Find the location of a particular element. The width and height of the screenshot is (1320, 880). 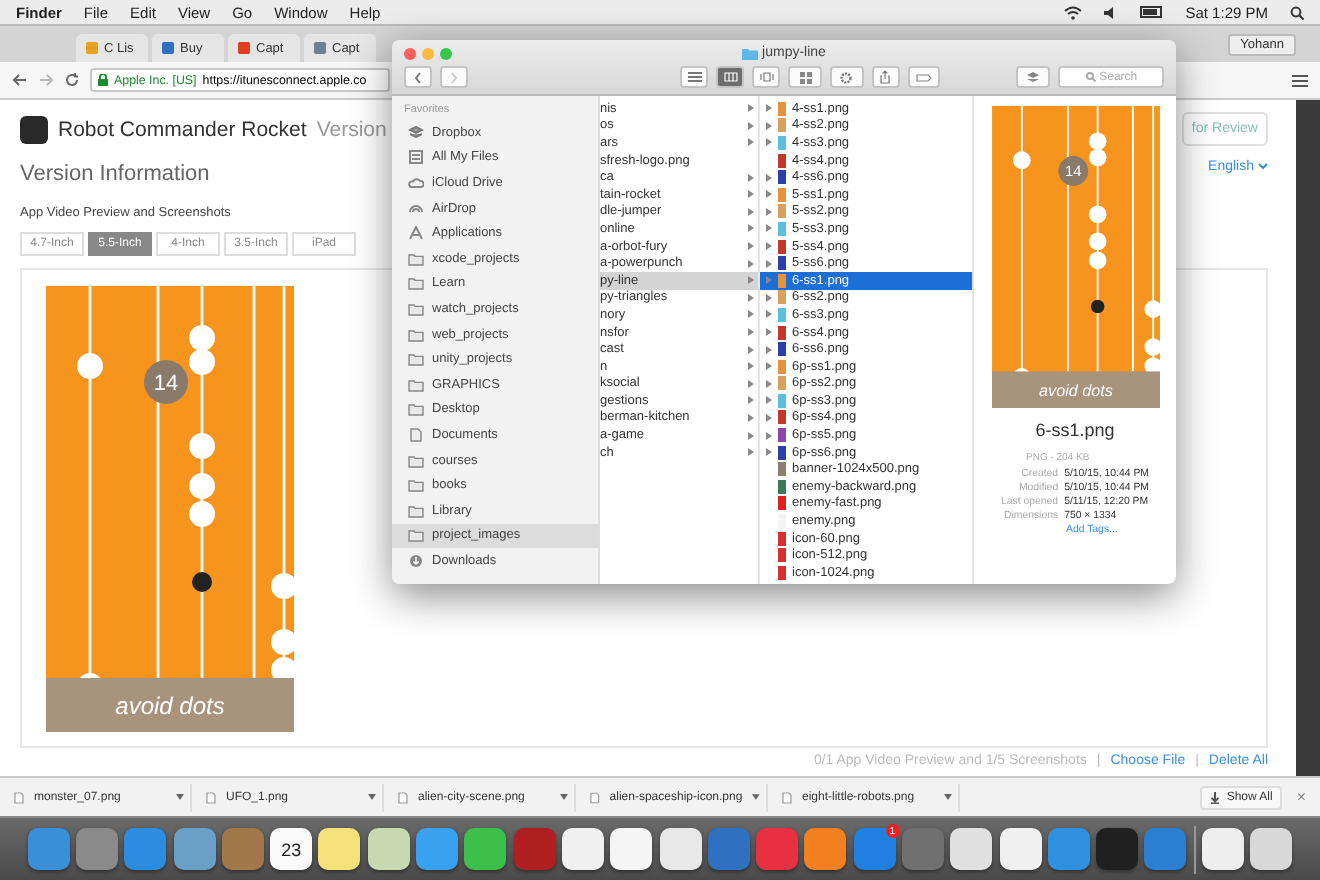

arrange-button is located at coordinates (805, 77).